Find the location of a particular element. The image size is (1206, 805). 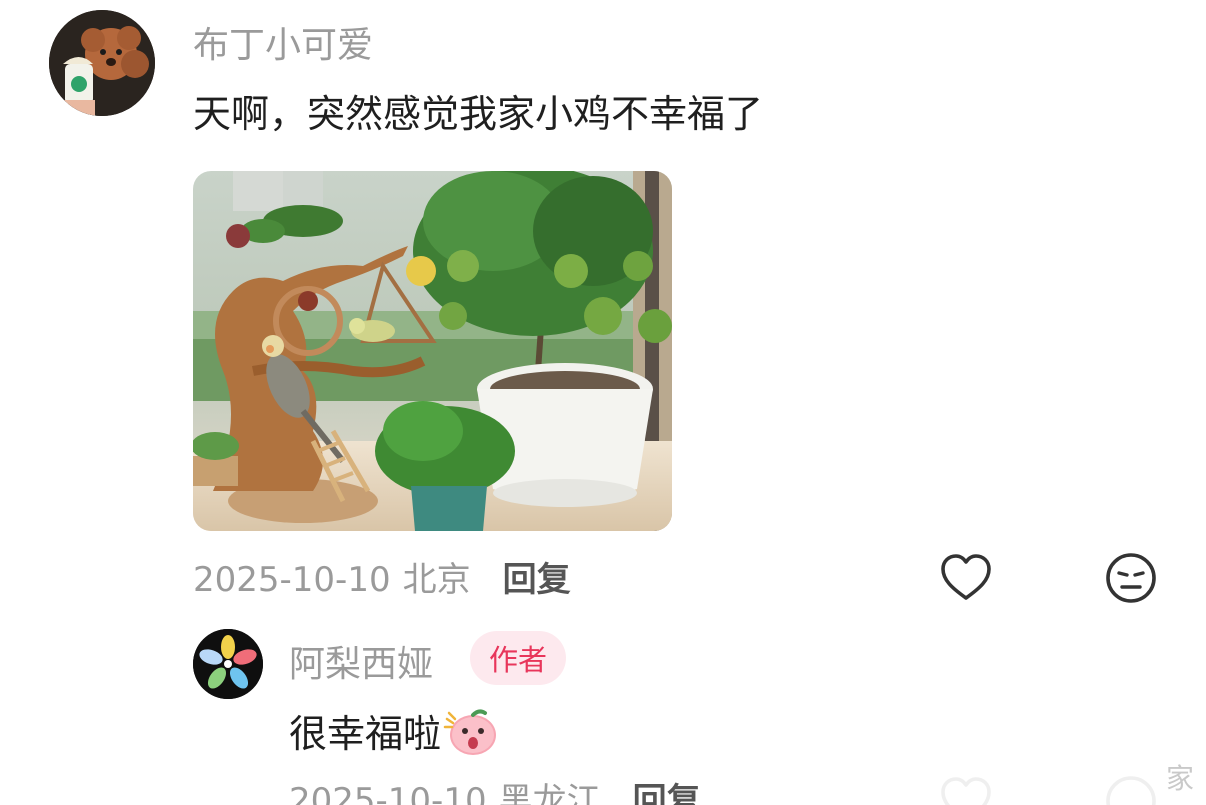

reply-location: 黑龙江 is located at coordinates (549, 793).